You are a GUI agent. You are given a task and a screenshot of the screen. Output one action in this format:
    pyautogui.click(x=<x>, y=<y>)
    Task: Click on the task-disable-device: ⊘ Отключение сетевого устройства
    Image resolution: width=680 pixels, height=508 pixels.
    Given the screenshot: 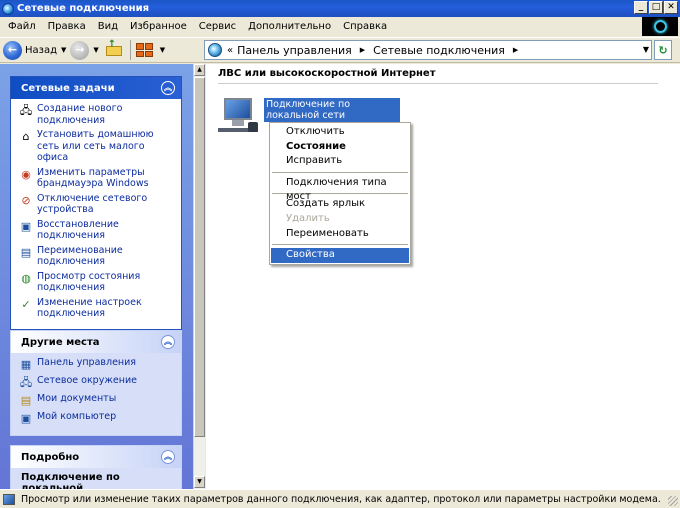 What is the action you would take?
    pyautogui.click(x=98, y=204)
    